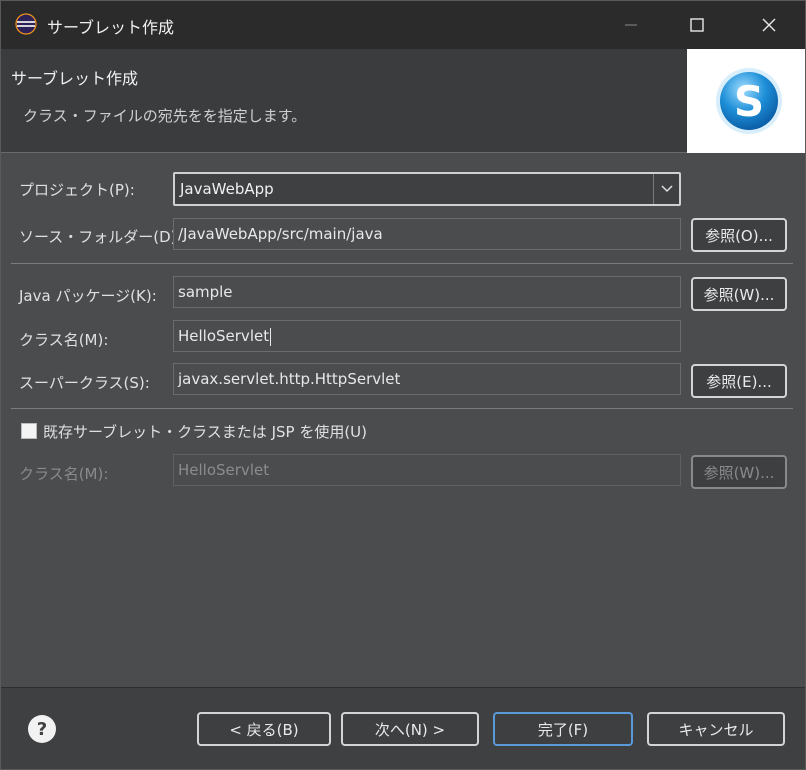 Image resolution: width=806 pixels, height=770 pixels. I want to click on close-button, so click(769, 25).